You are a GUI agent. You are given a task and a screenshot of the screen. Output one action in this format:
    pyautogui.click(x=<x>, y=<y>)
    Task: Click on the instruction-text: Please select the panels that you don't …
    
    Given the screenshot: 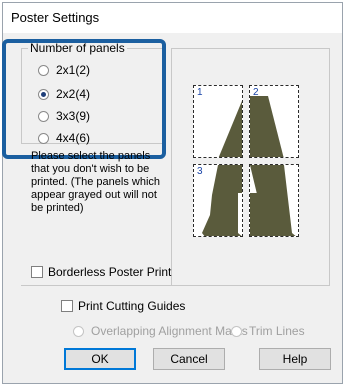 What is the action you would take?
    pyautogui.click(x=96, y=182)
    